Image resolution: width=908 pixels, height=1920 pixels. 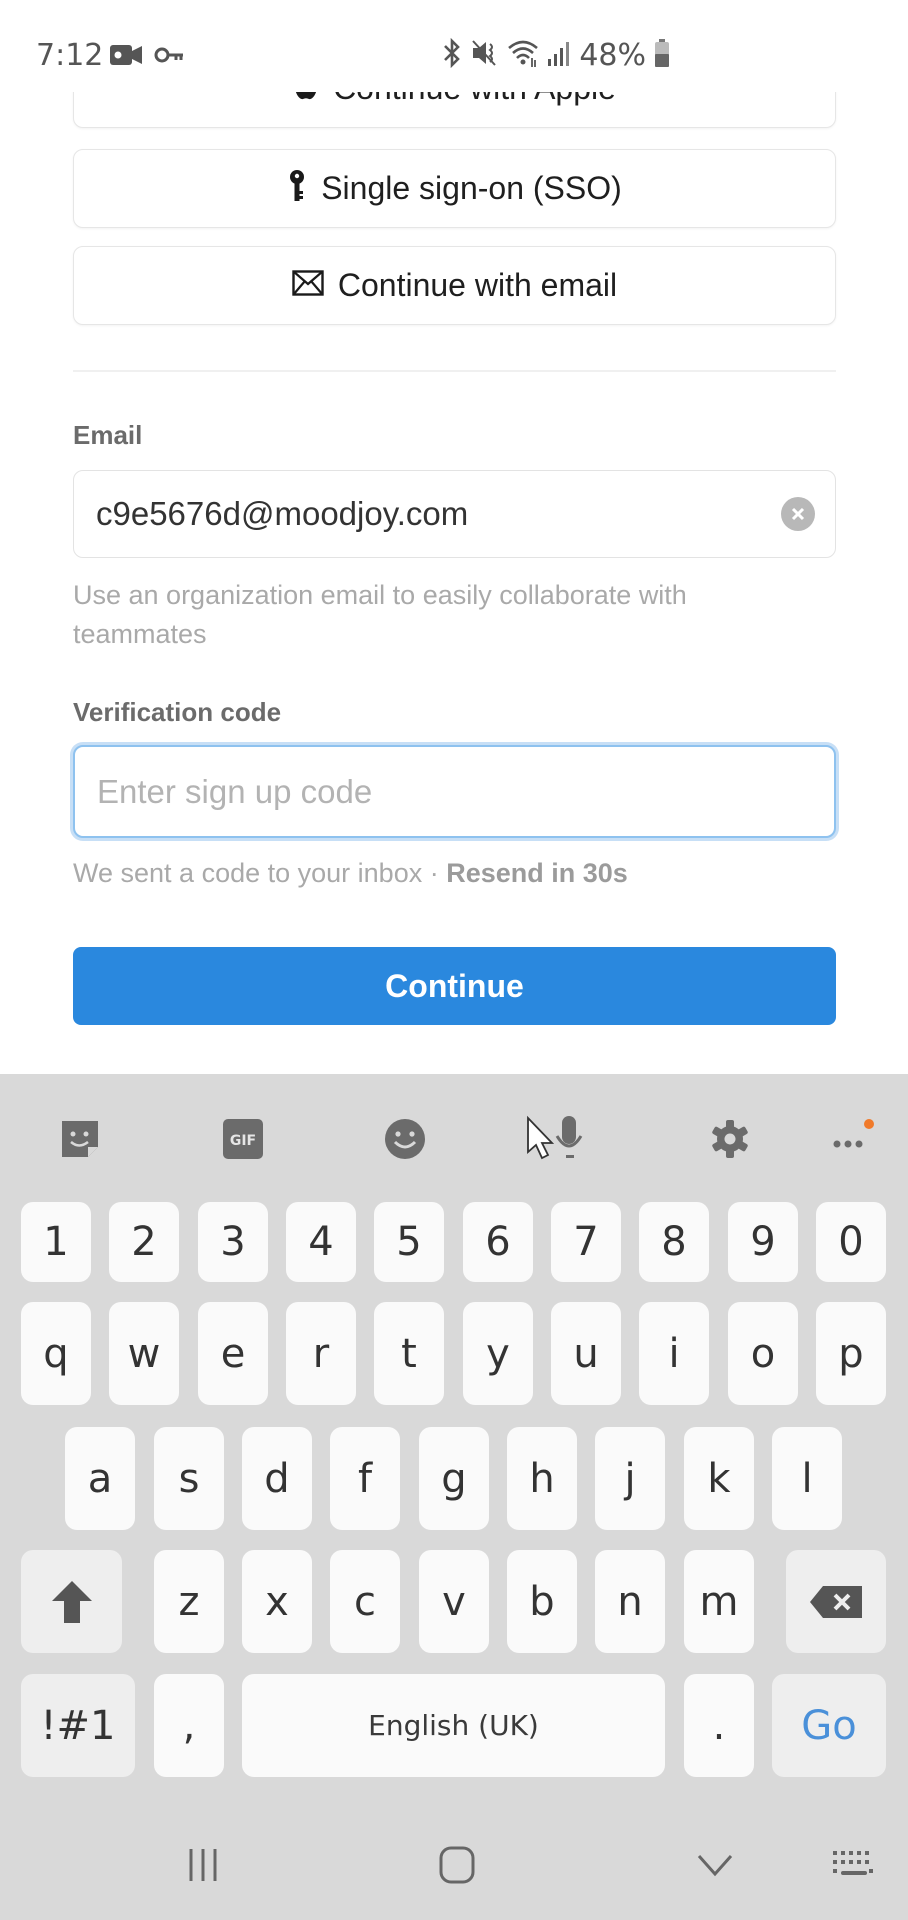 I want to click on email-input: c9e5676d@moodjoy.com, so click(x=454, y=514).